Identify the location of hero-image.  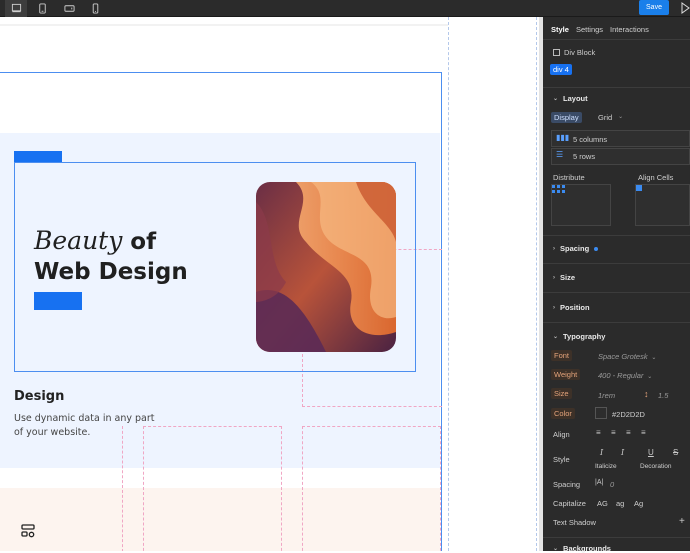
(326, 267).